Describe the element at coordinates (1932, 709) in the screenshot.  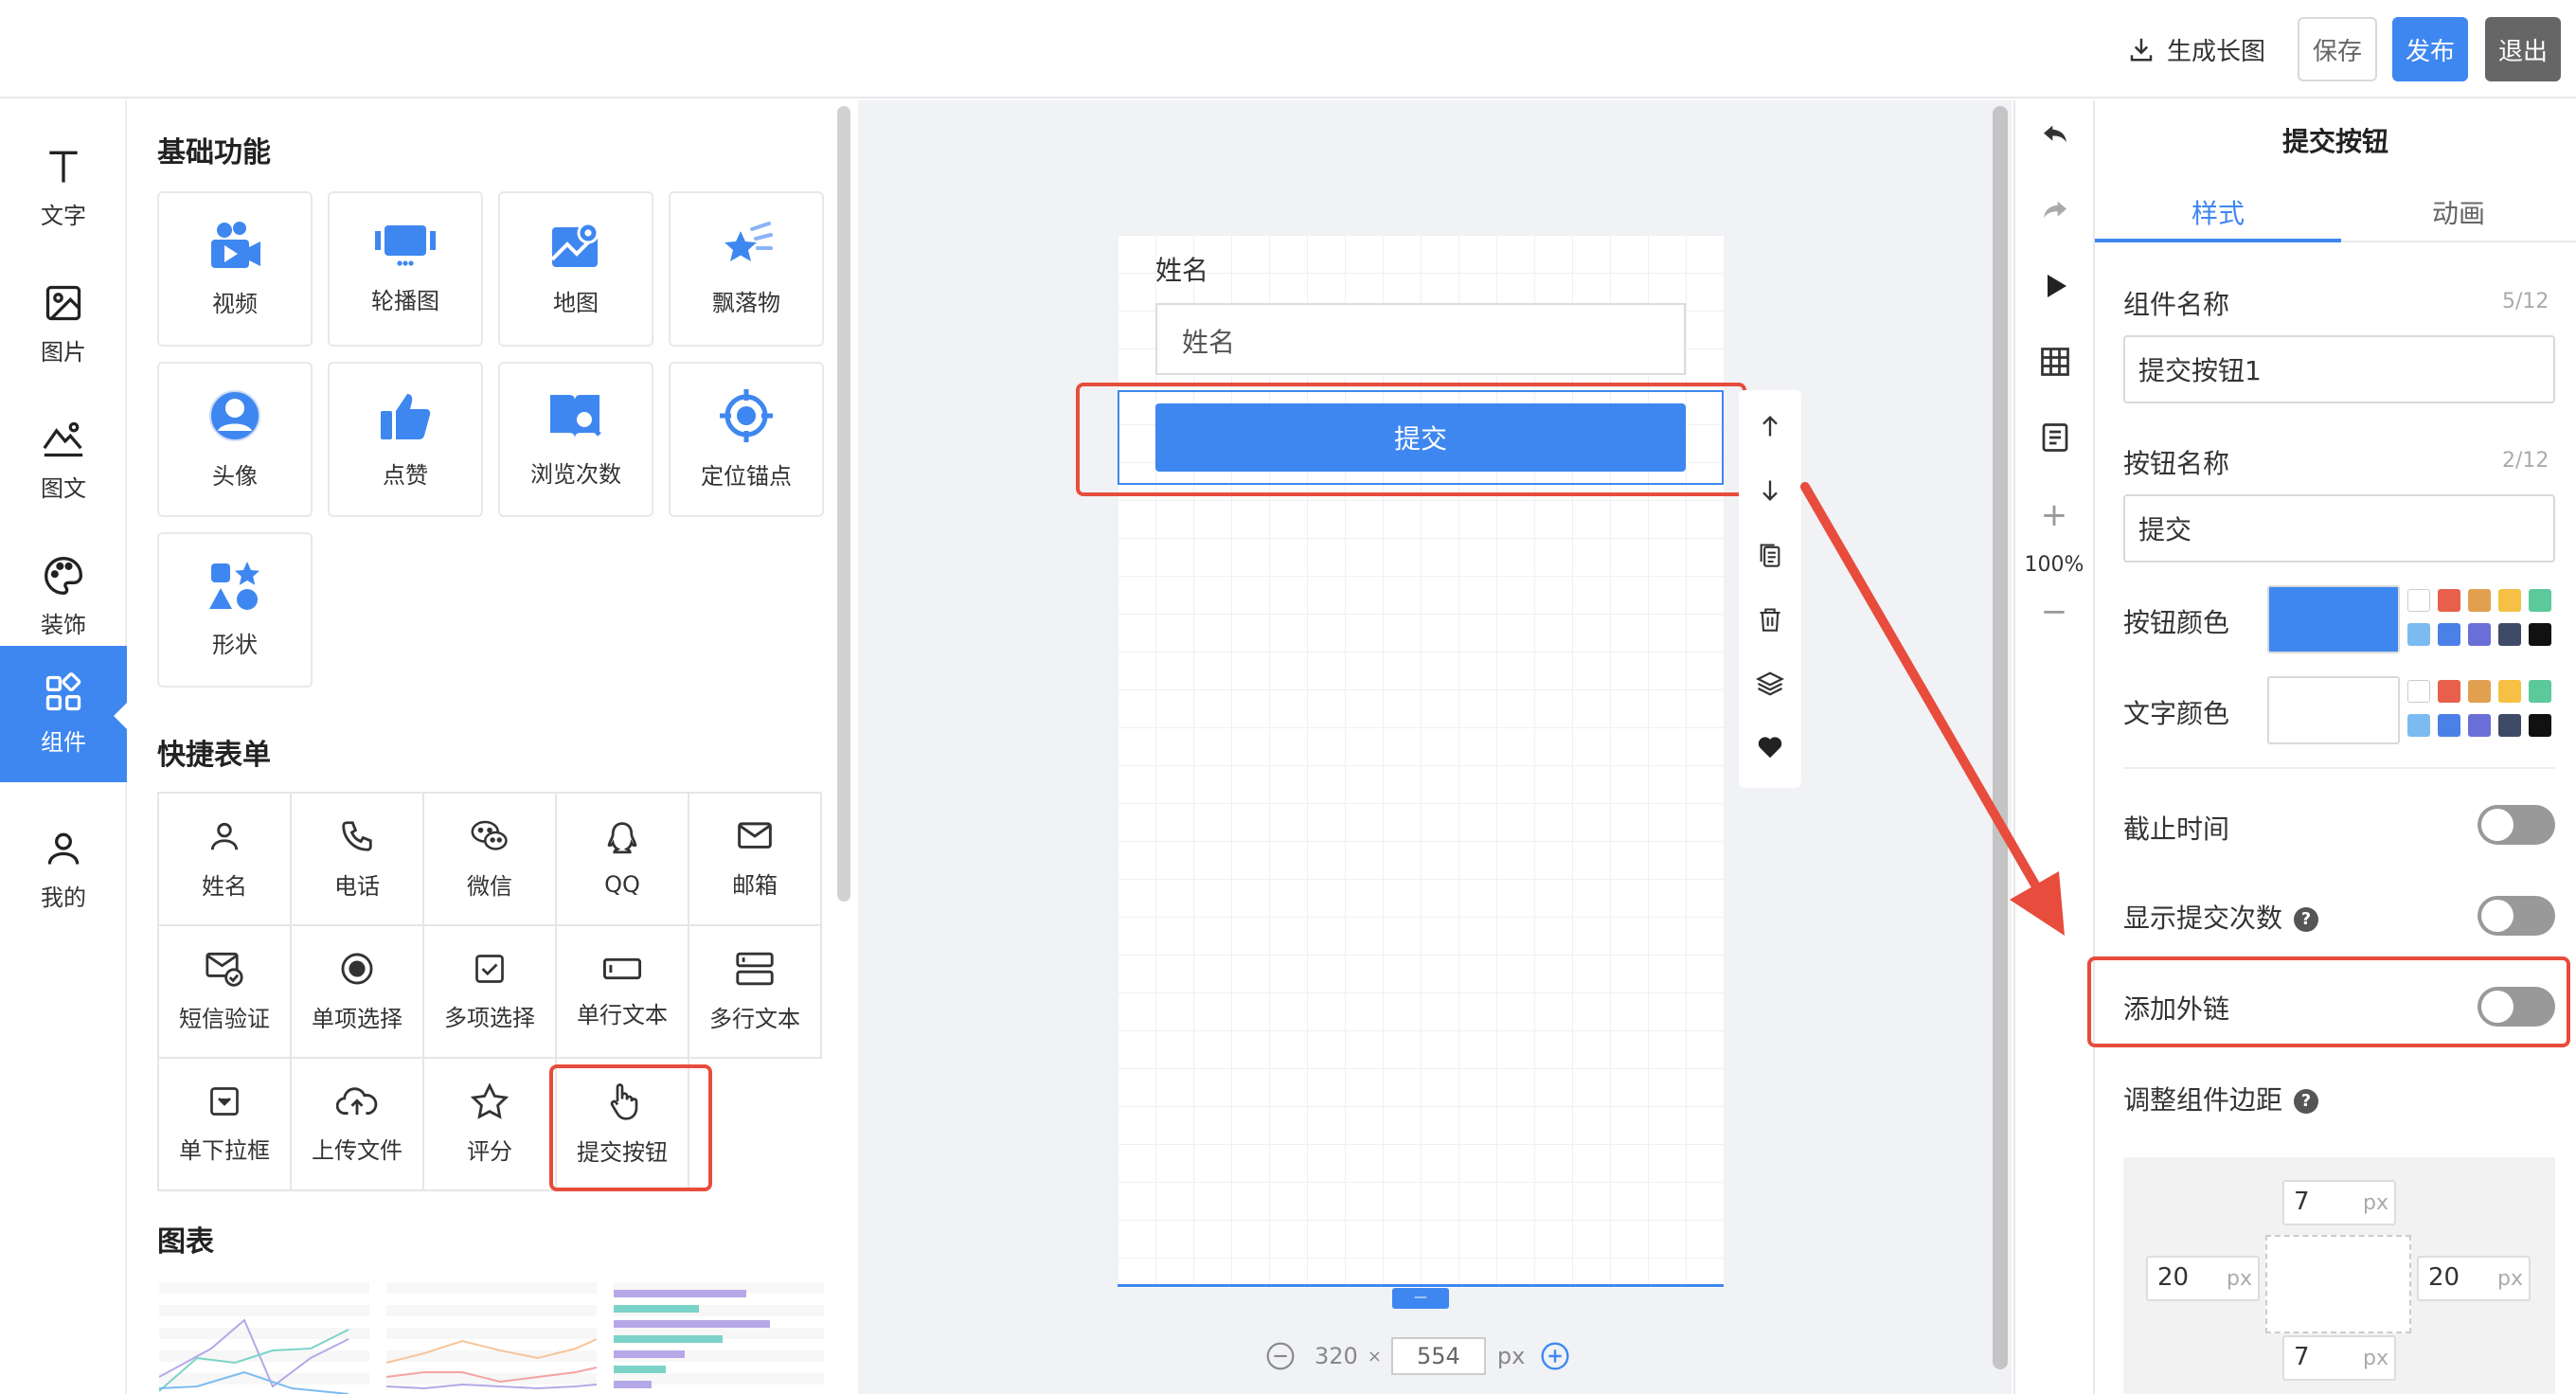
I see `annotation-arrow` at that location.